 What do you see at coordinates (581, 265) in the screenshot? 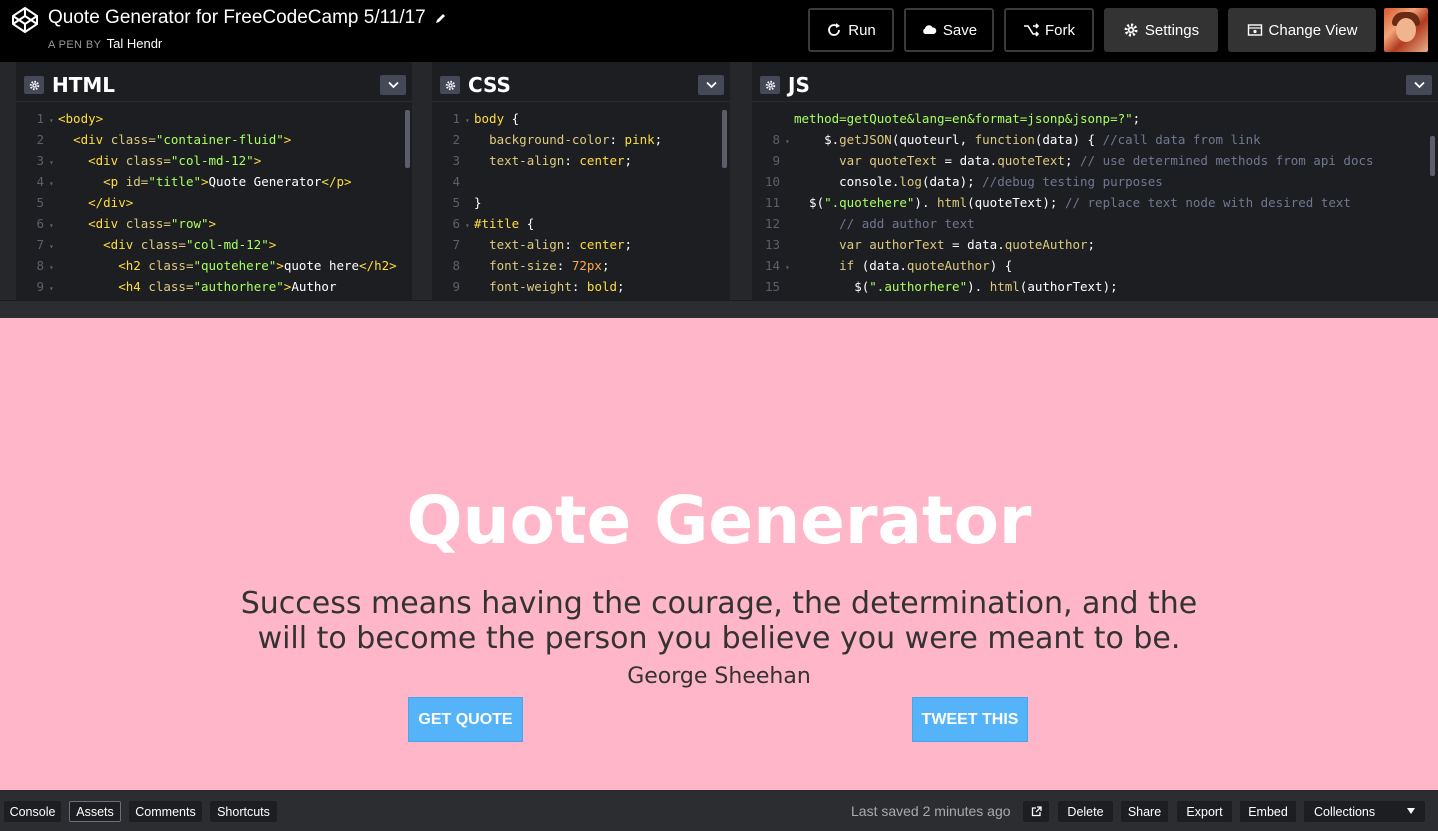
I see `css-code-line: 8 font-size: 72px;` at bounding box center [581, 265].